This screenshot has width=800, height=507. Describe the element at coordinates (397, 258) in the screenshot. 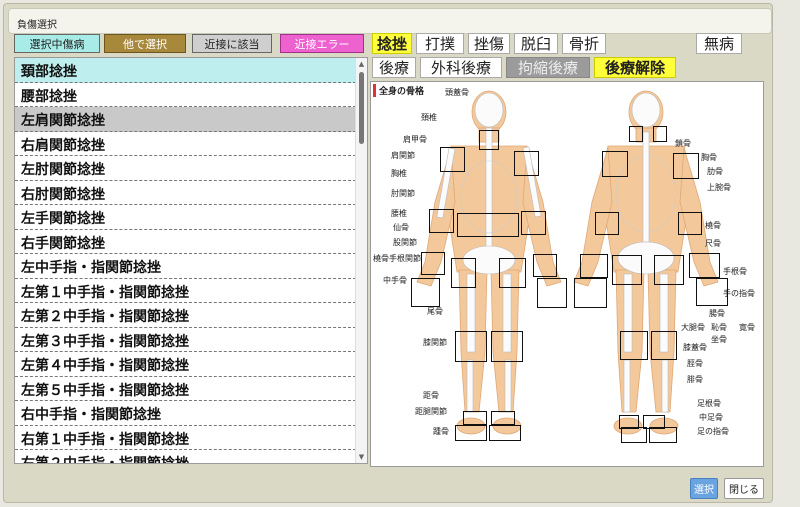

I see `label-radiocarpal-joint: 橈骨手根関節` at that location.